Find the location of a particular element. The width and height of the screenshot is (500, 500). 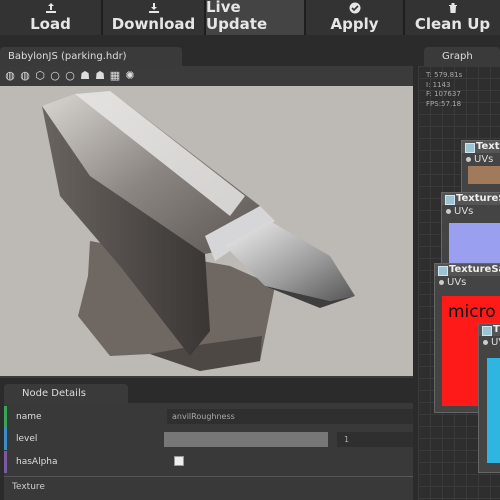

viewer-icon-row: ◍ ◍ ⬡ ○ ○ ☗ ☗ ▦ ✺ is located at coordinates (206, 76).